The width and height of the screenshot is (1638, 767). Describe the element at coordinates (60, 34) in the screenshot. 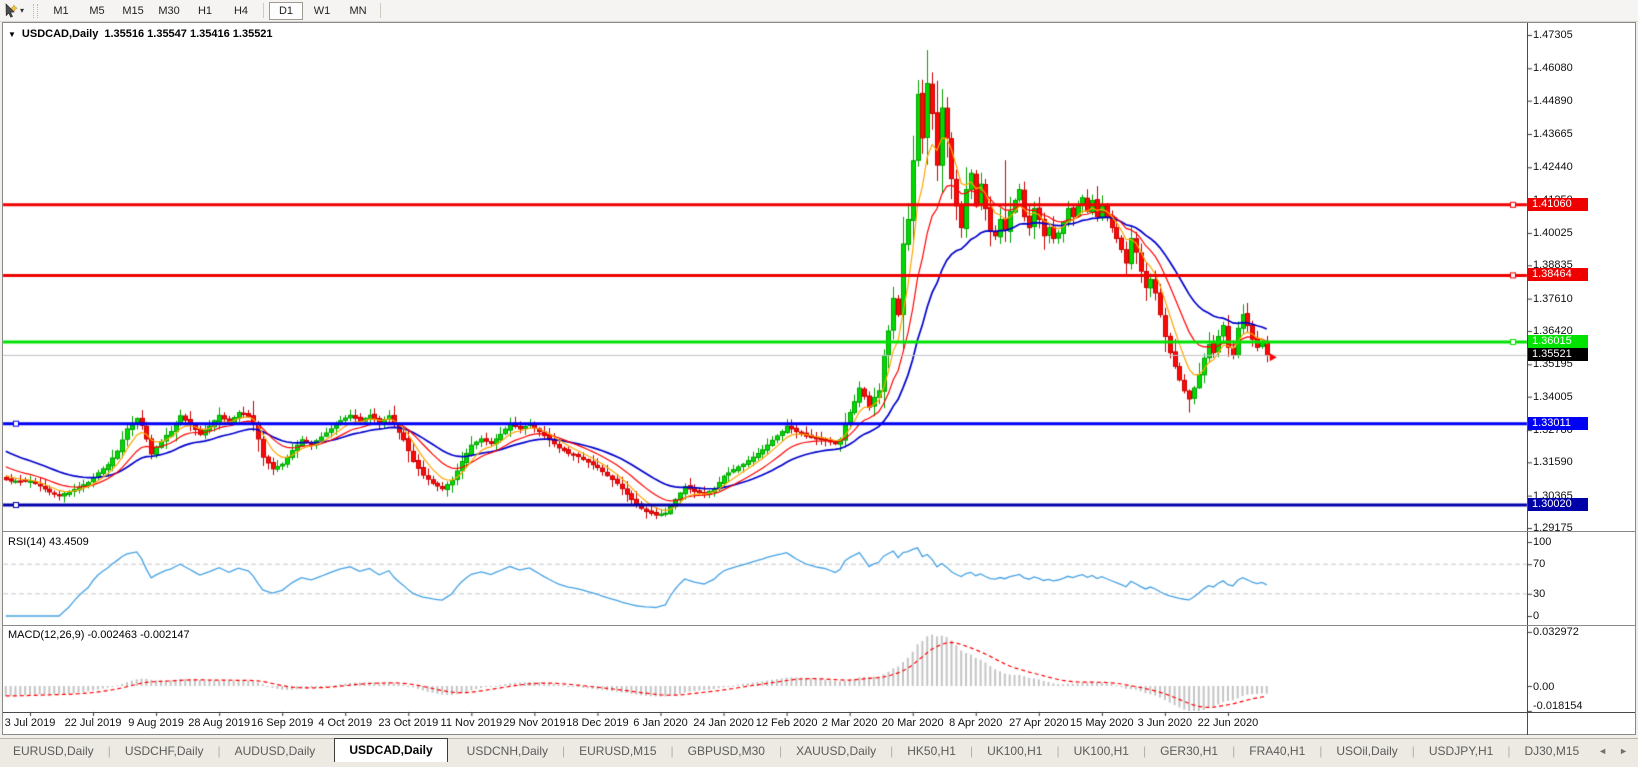

I see `chart-title-symbol: USDCAD,Daily` at that location.